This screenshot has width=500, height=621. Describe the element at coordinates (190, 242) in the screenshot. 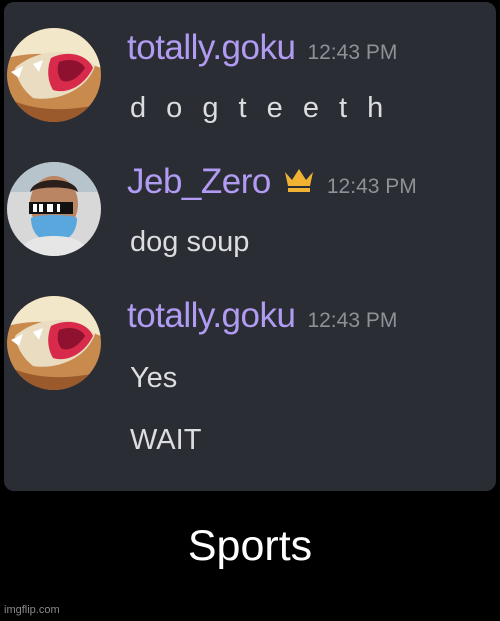

I see `message-text: dog soup` at that location.